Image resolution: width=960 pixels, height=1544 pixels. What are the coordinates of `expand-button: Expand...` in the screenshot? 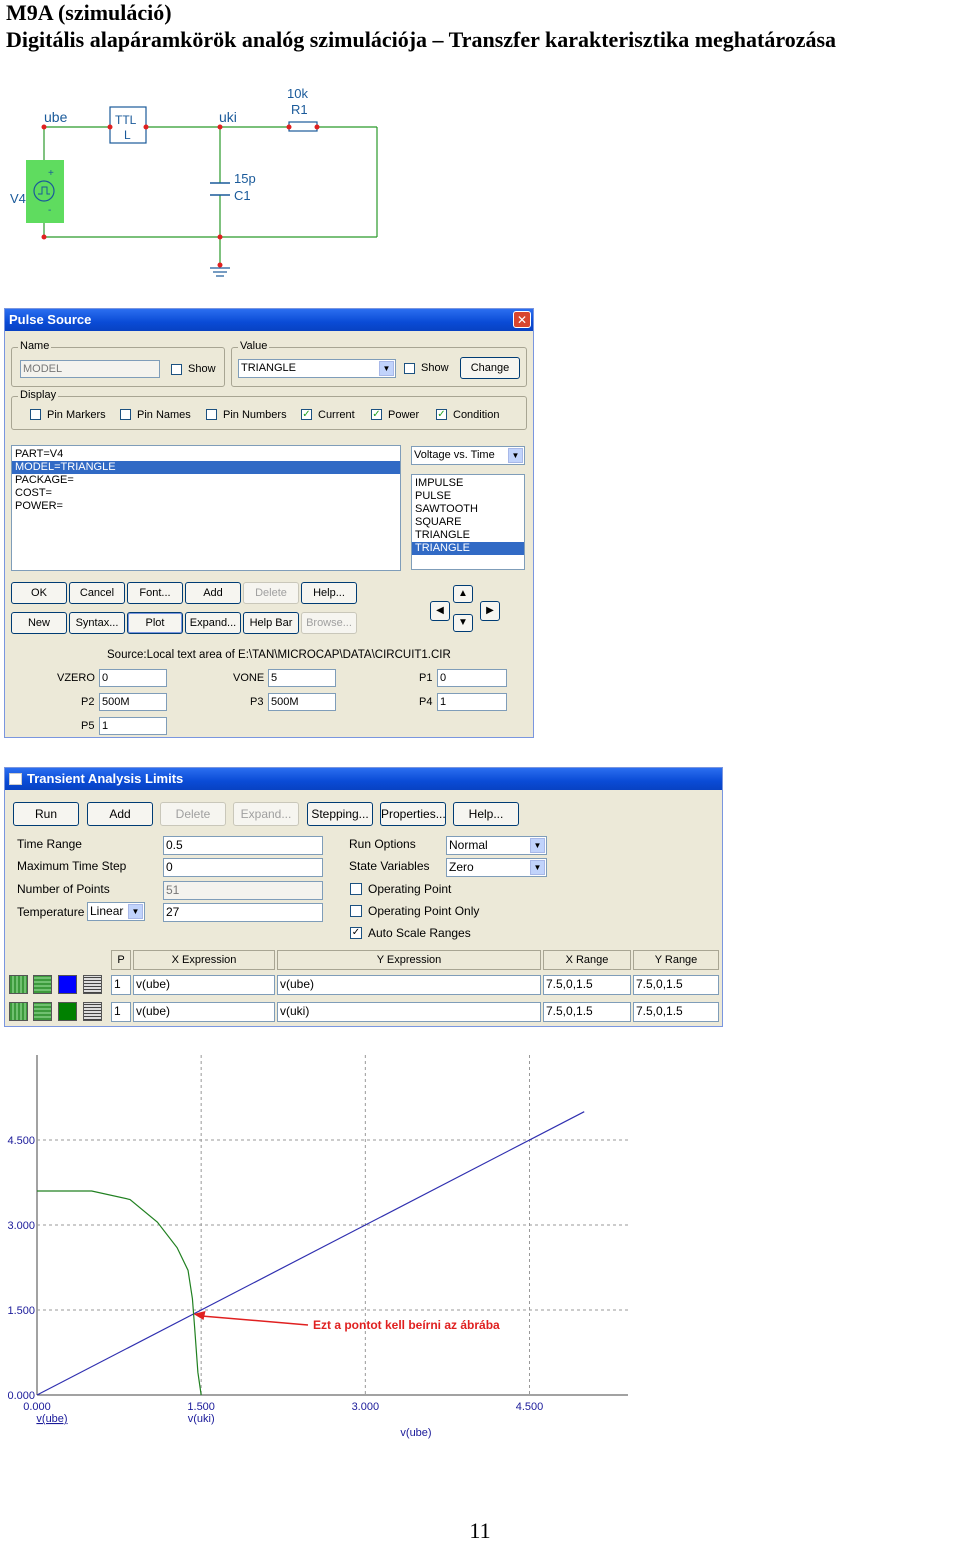 It's located at (213, 623).